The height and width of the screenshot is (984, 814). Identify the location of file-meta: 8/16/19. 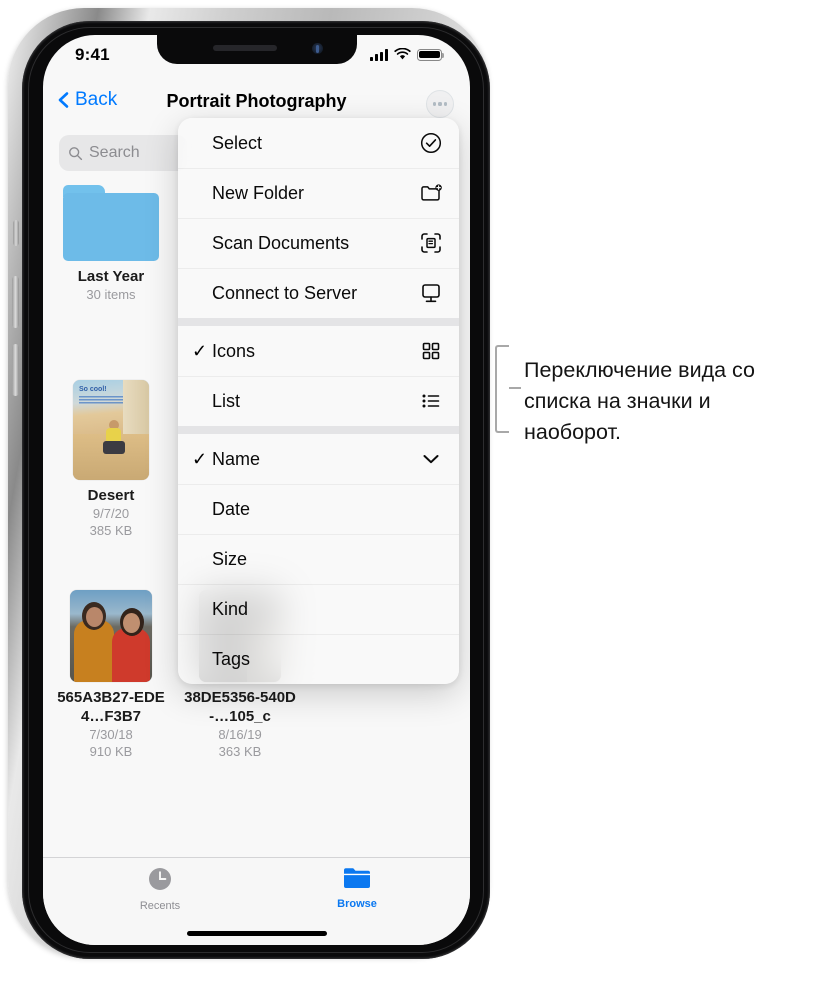
(240, 734).